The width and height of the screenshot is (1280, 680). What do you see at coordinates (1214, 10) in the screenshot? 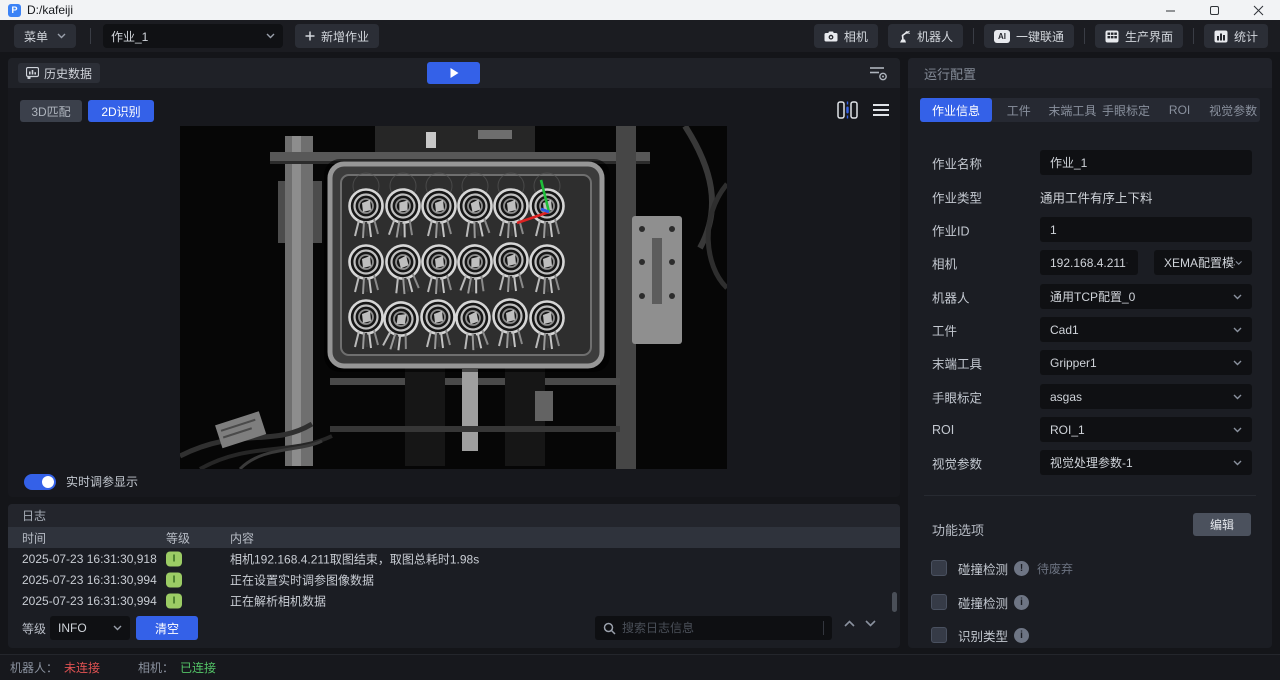
I see `maximize-icon` at bounding box center [1214, 10].